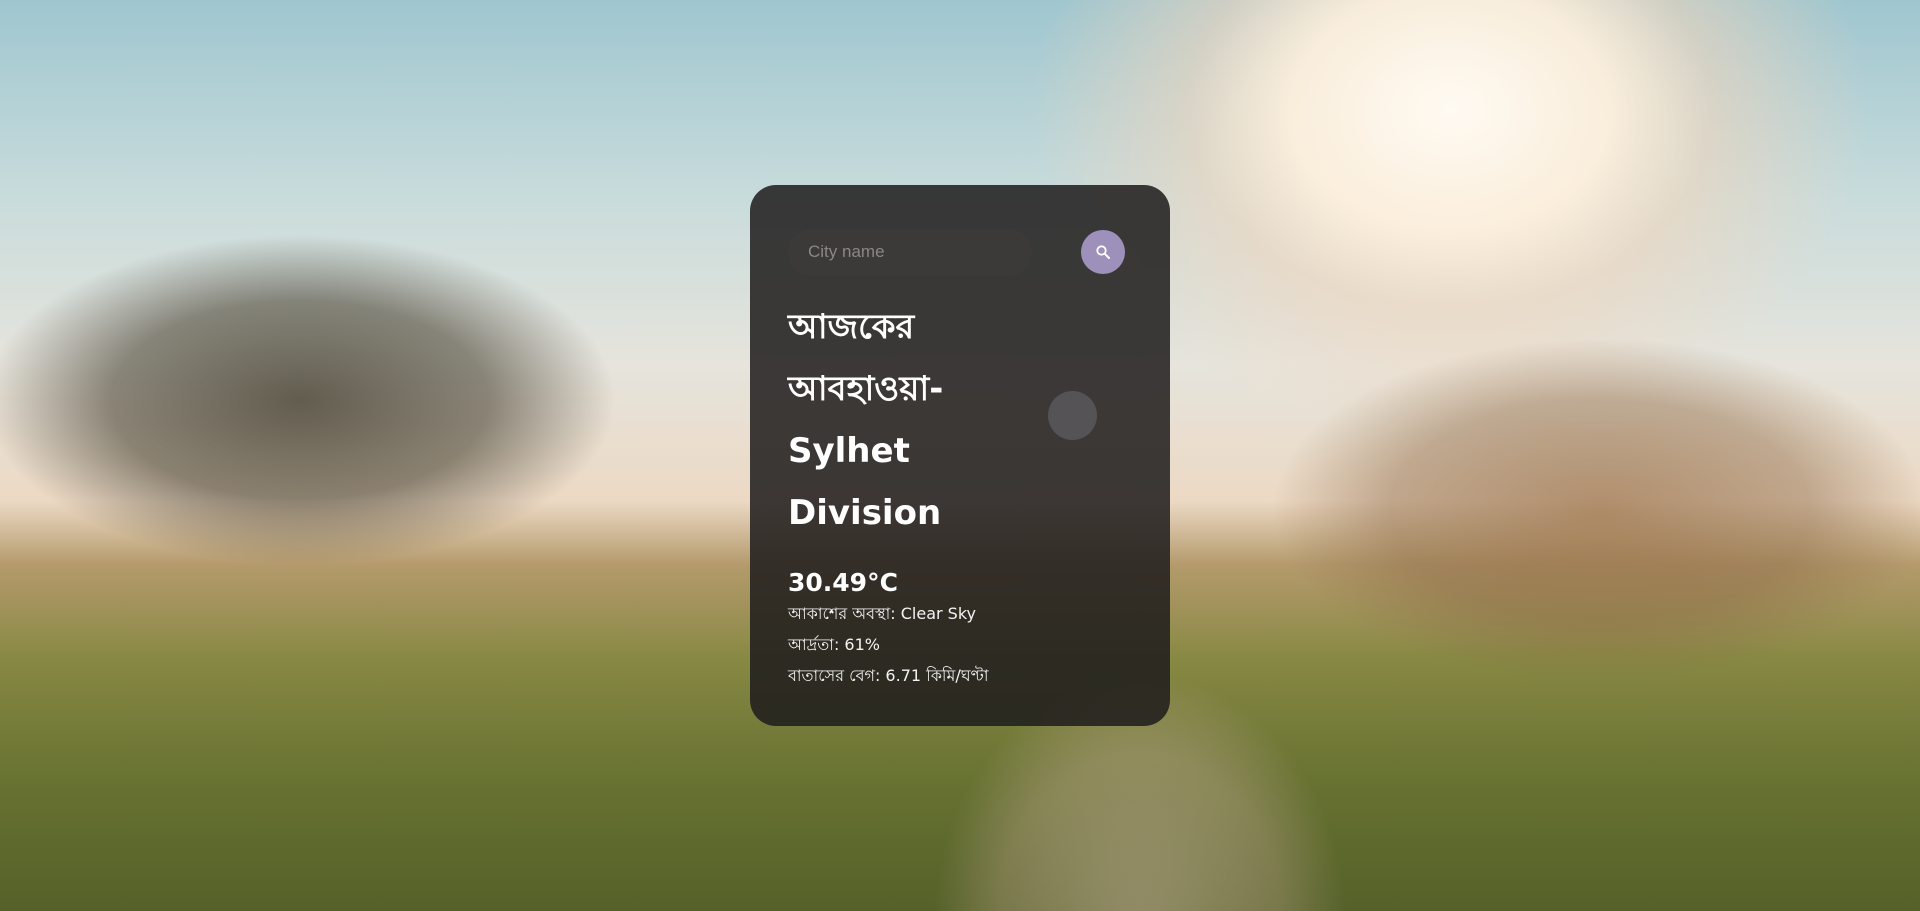  I want to click on search-row, so click(956, 252).